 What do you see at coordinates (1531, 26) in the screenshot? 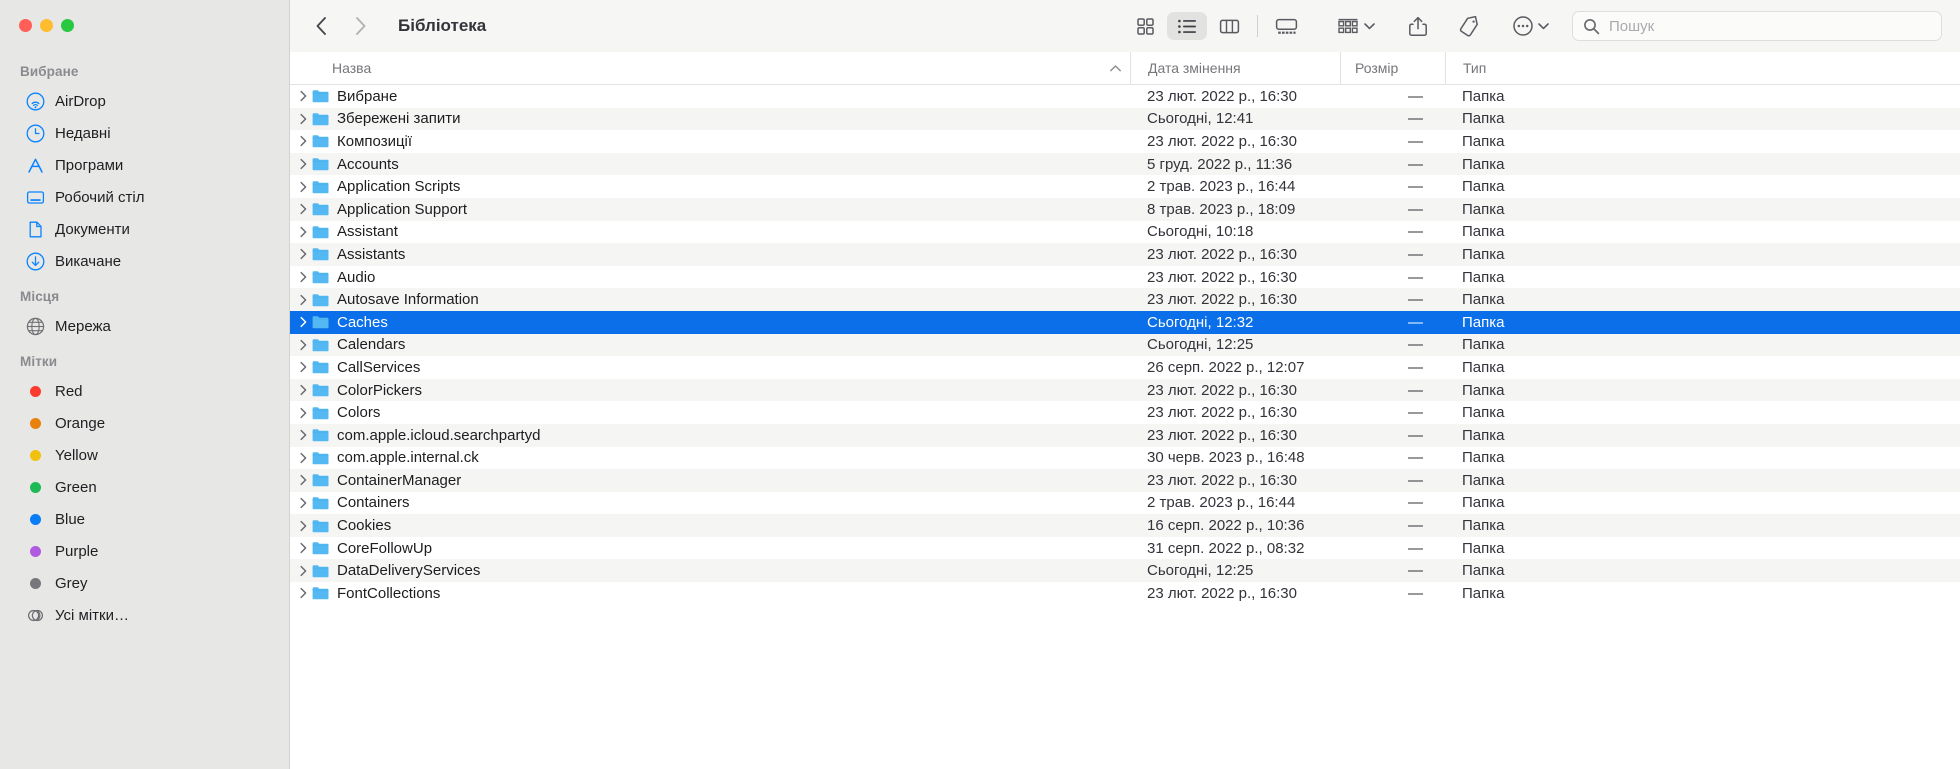
I see `more-actions-button` at bounding box center [1531, 26].